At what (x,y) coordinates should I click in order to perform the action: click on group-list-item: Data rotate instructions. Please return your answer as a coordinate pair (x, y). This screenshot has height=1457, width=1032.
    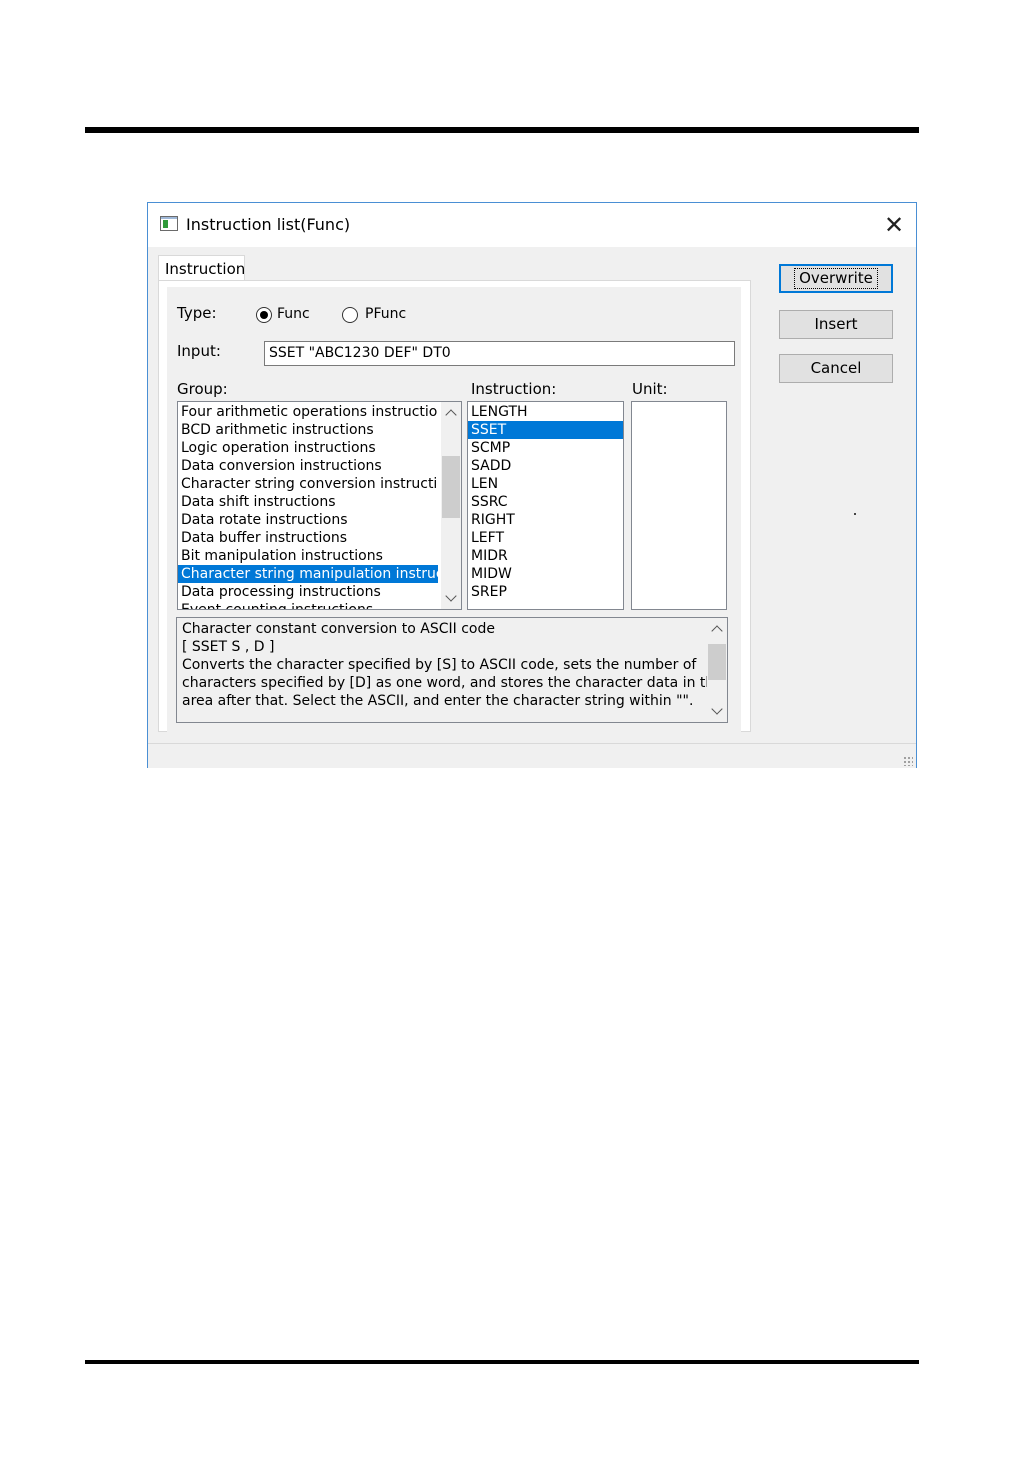
    Looking at the image, I should click on (308, 520).